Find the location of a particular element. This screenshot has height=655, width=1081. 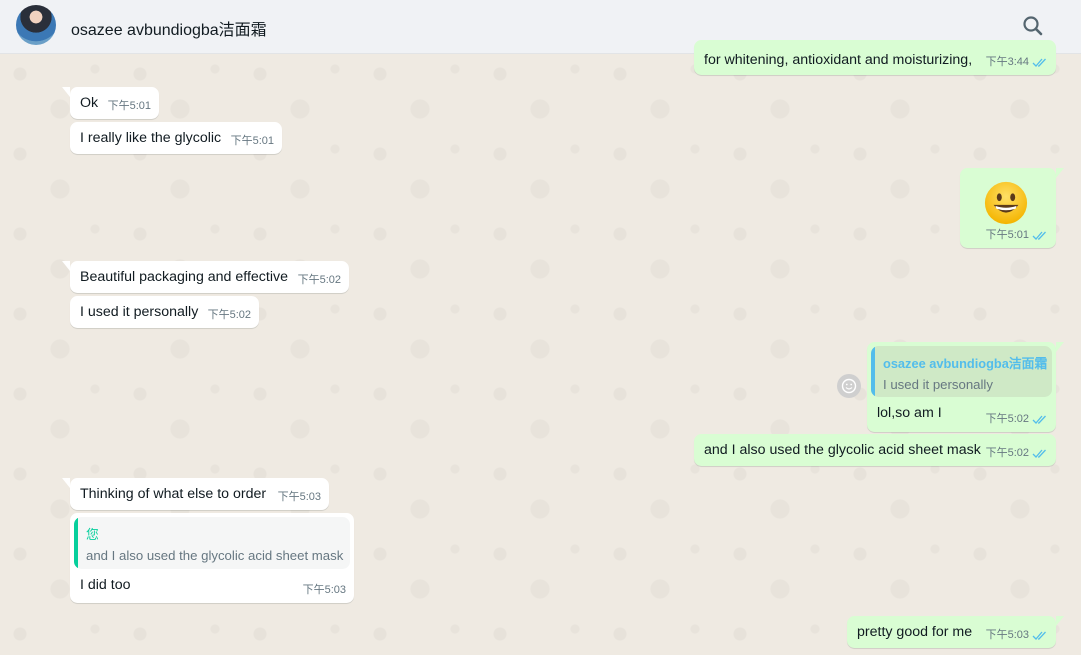

message-meta: 下午3:44 is located at coordinates (1017, 62).